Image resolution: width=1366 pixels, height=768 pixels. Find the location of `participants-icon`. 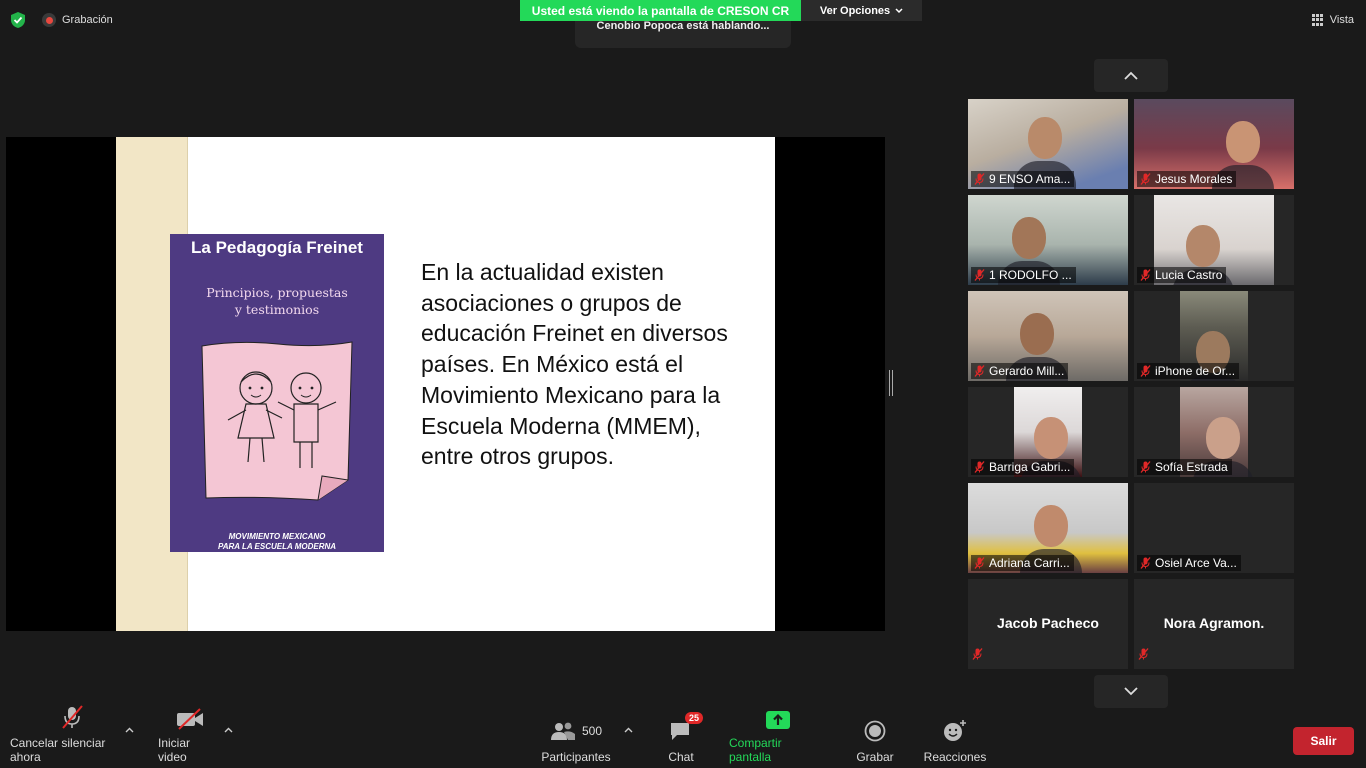

participants-icon is located at coordinates (562, 731).